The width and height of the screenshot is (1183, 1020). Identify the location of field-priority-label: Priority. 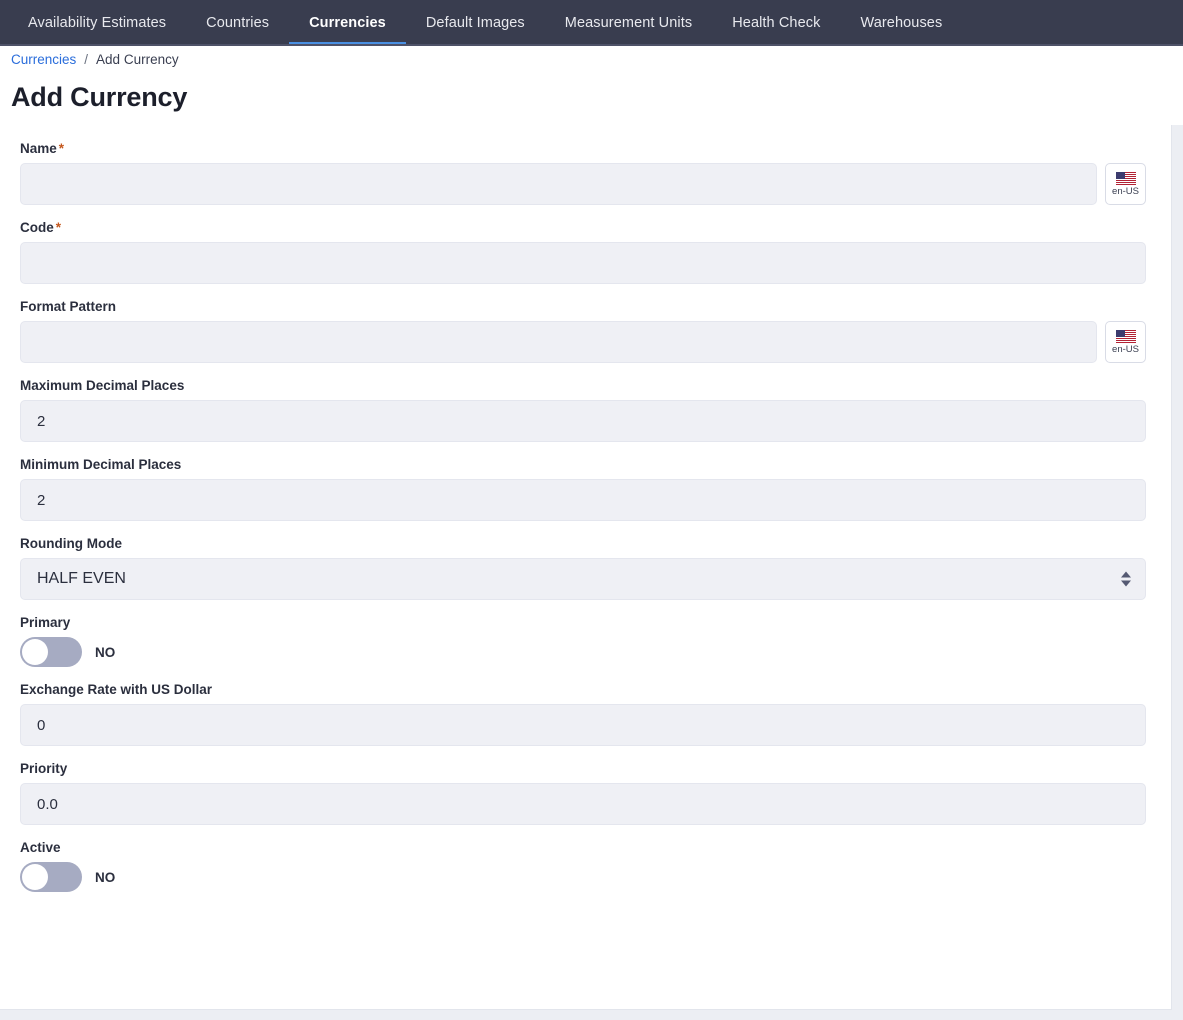
(44, 768).